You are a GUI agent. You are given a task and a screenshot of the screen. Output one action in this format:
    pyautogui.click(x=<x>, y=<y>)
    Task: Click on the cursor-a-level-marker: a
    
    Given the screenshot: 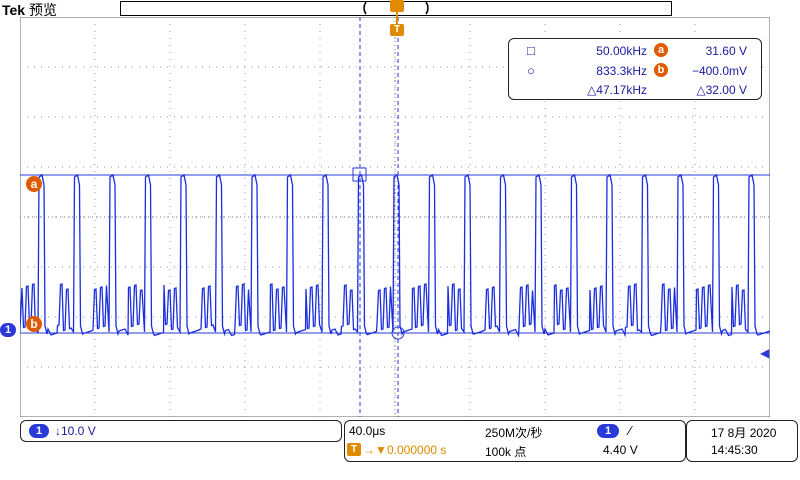 What is the action you would take?
    pyautogui.click(x=34, y=184)
    